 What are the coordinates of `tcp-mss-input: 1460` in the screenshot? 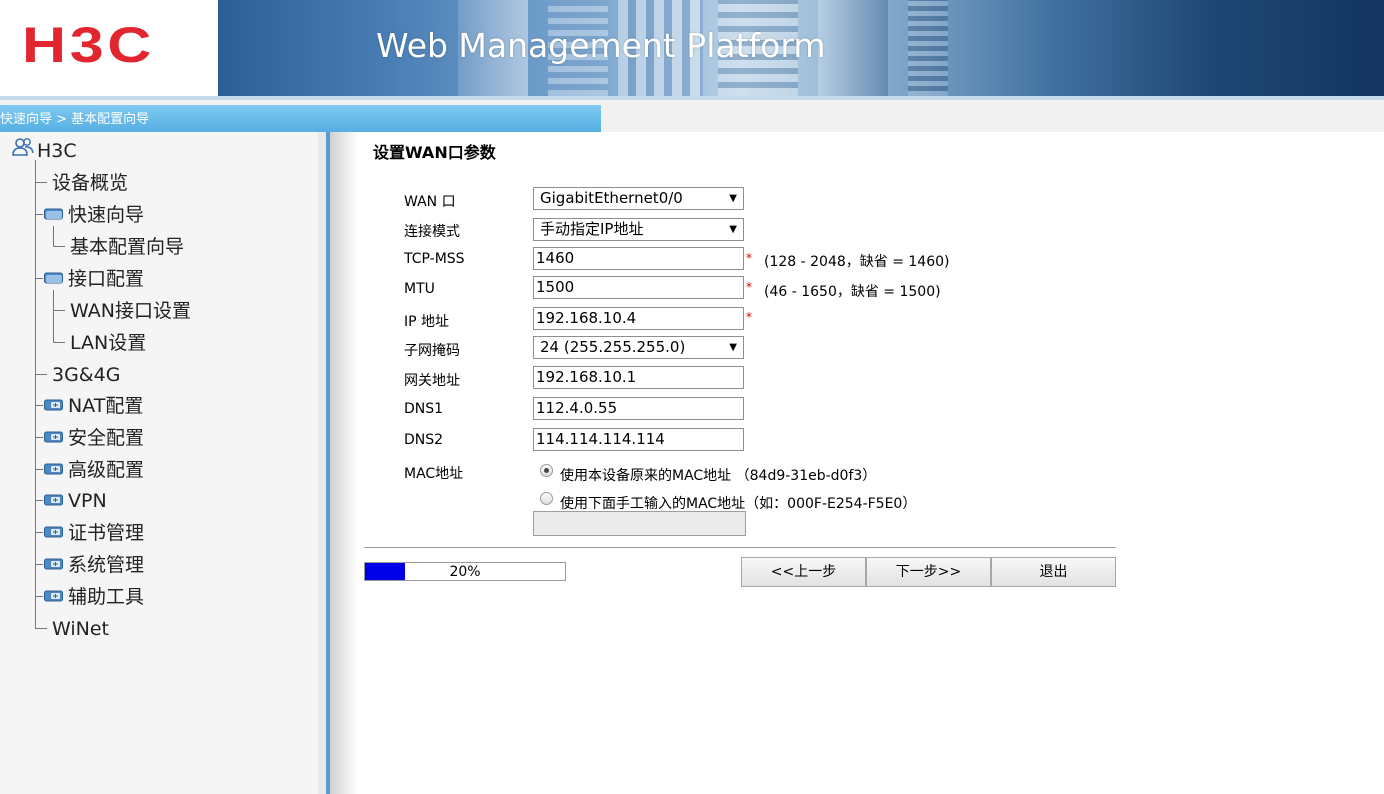 It's located at (638, 258).